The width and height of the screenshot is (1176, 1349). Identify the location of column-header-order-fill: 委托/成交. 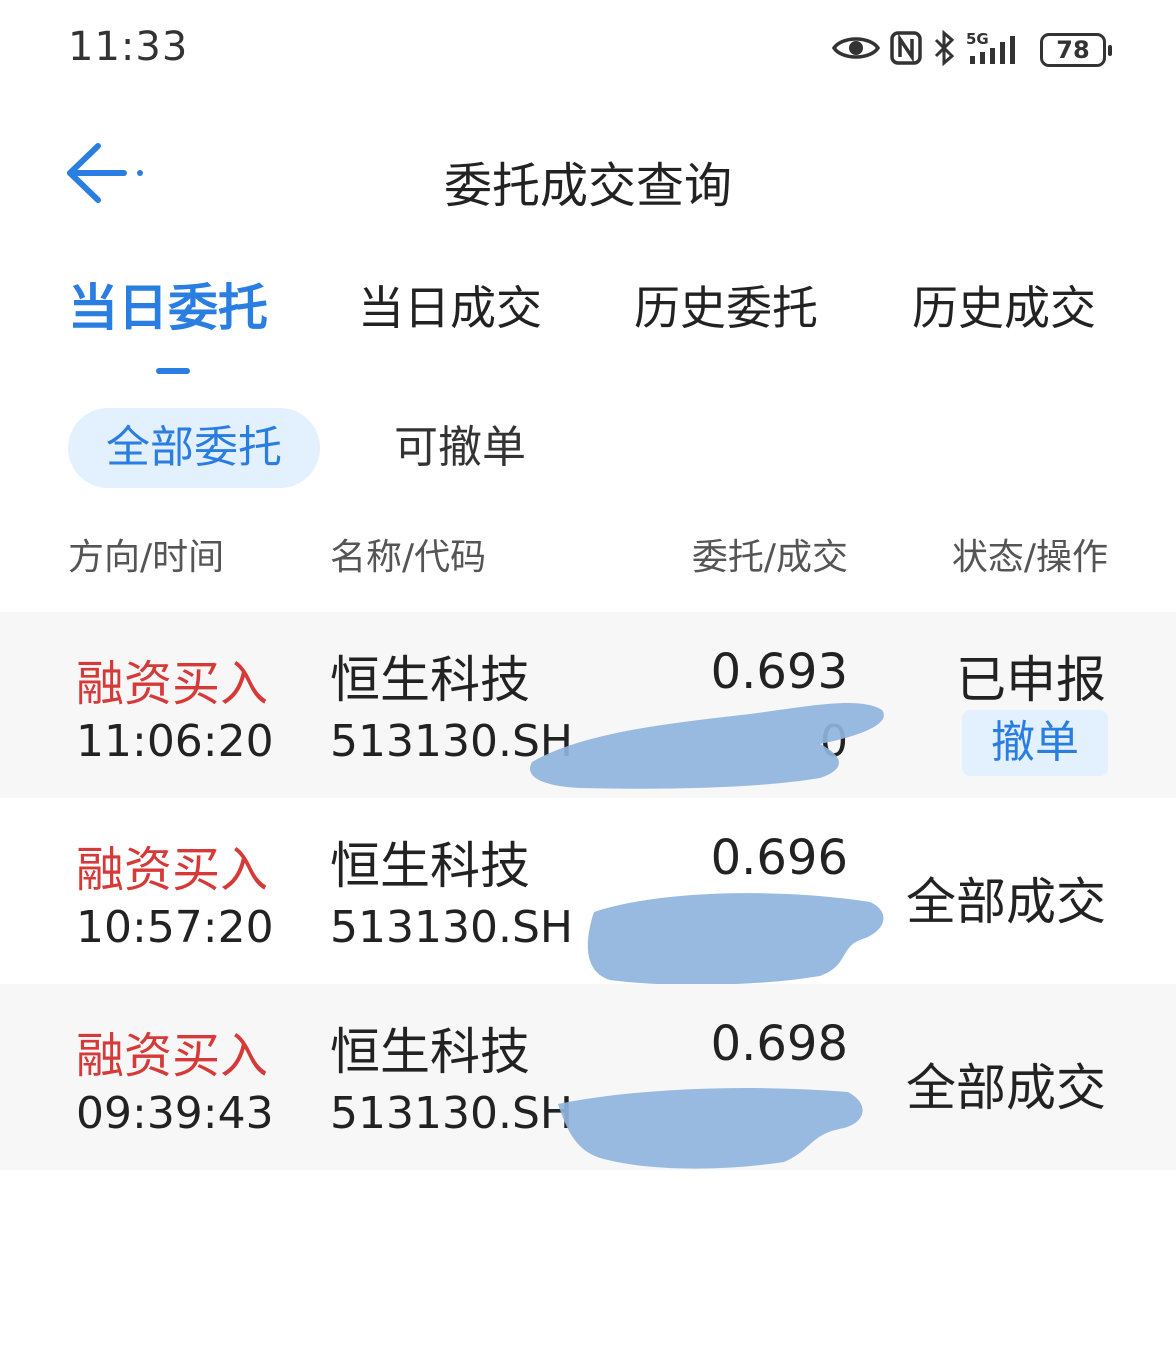
(769, 557).